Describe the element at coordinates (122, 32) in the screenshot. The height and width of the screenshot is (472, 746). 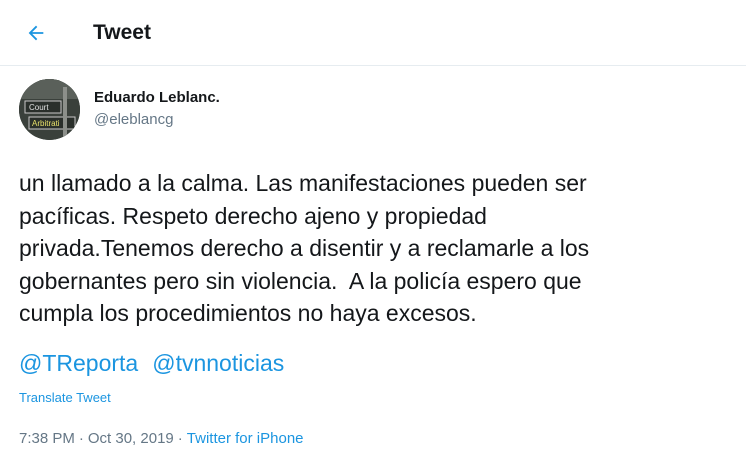
I see `page-title: Tweet` at that location.